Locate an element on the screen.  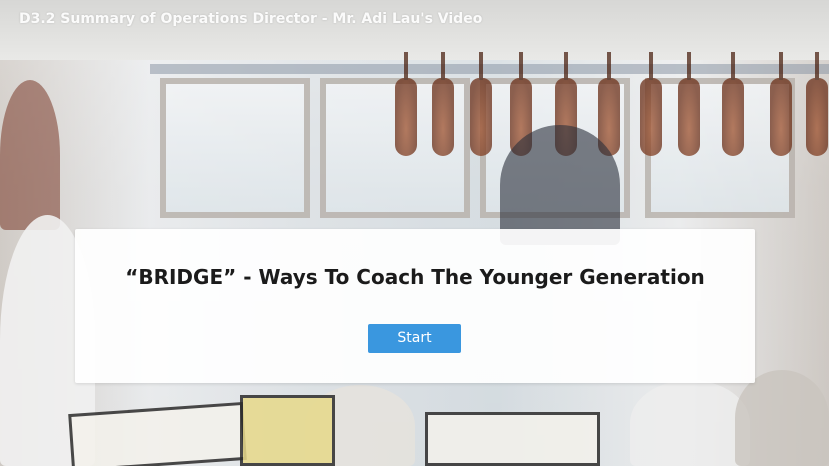
background-rail is located at coordinates (489, 69).